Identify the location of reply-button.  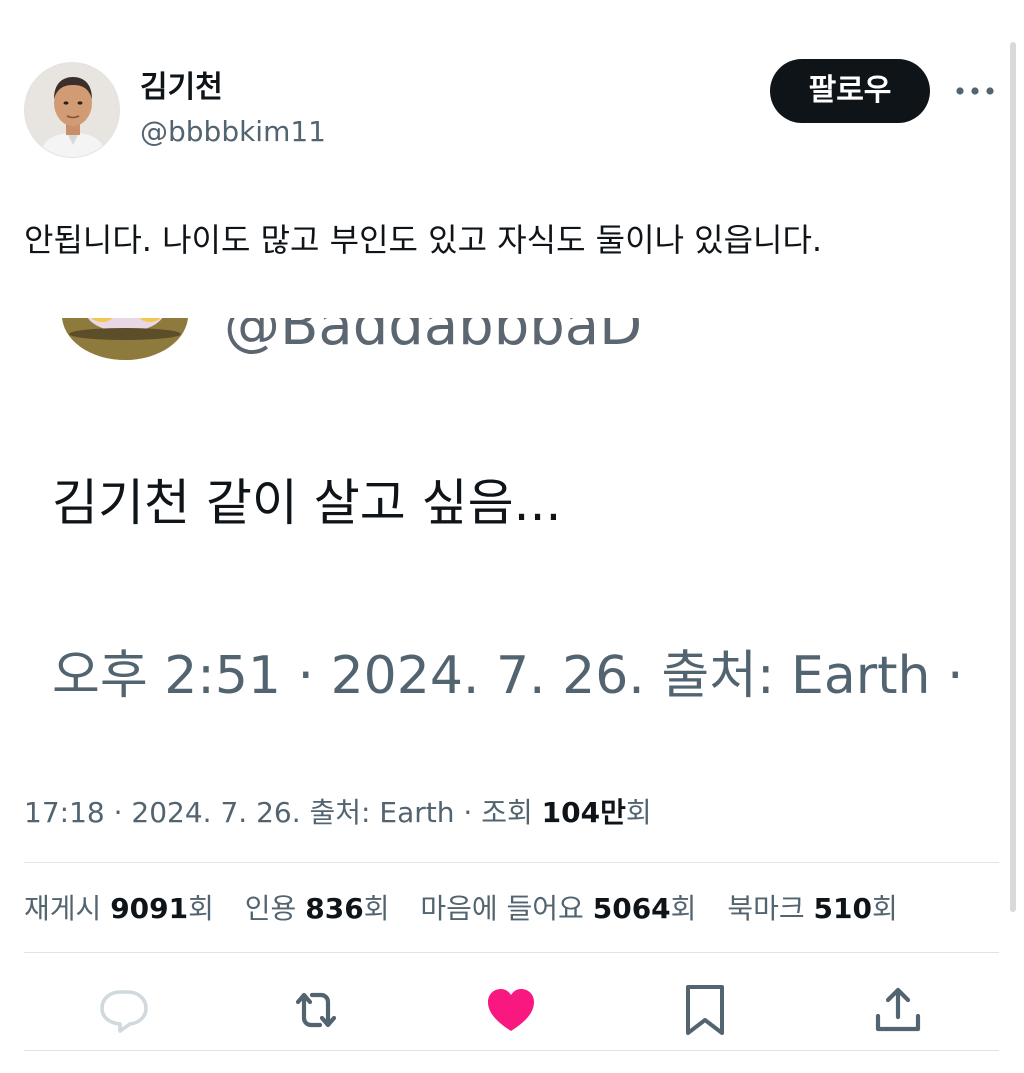
(124, 1010).